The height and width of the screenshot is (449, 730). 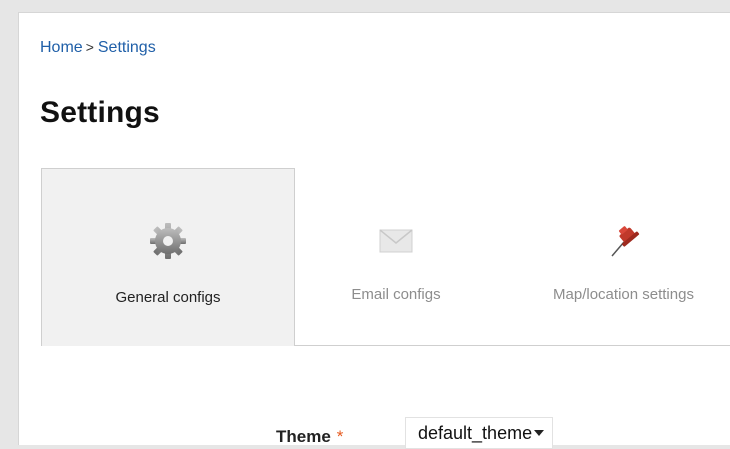 I want to click on gear-icon, so click(x=168, y=241).